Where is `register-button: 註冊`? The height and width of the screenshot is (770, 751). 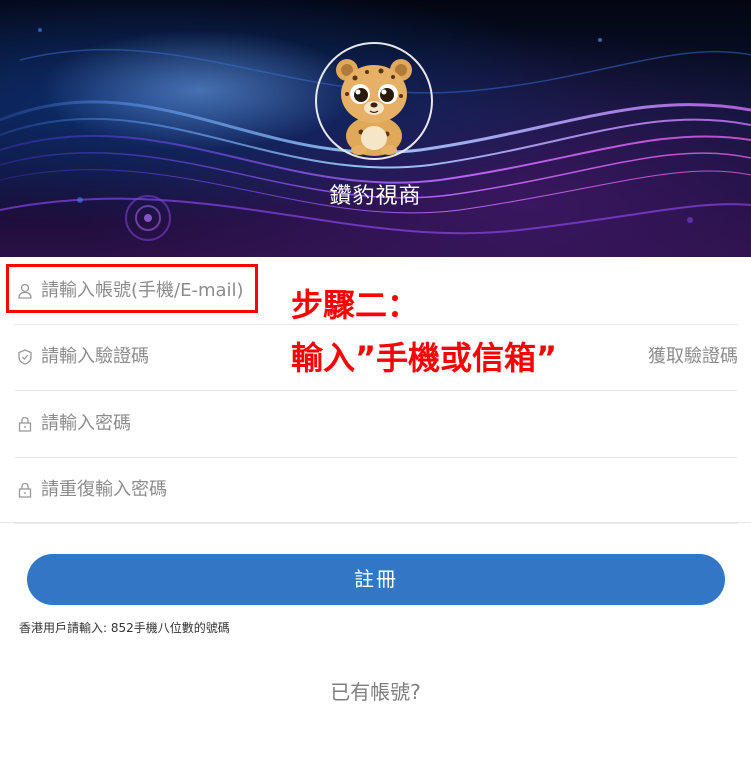
register-button: 註冊 is located at coordinates (376, 579).